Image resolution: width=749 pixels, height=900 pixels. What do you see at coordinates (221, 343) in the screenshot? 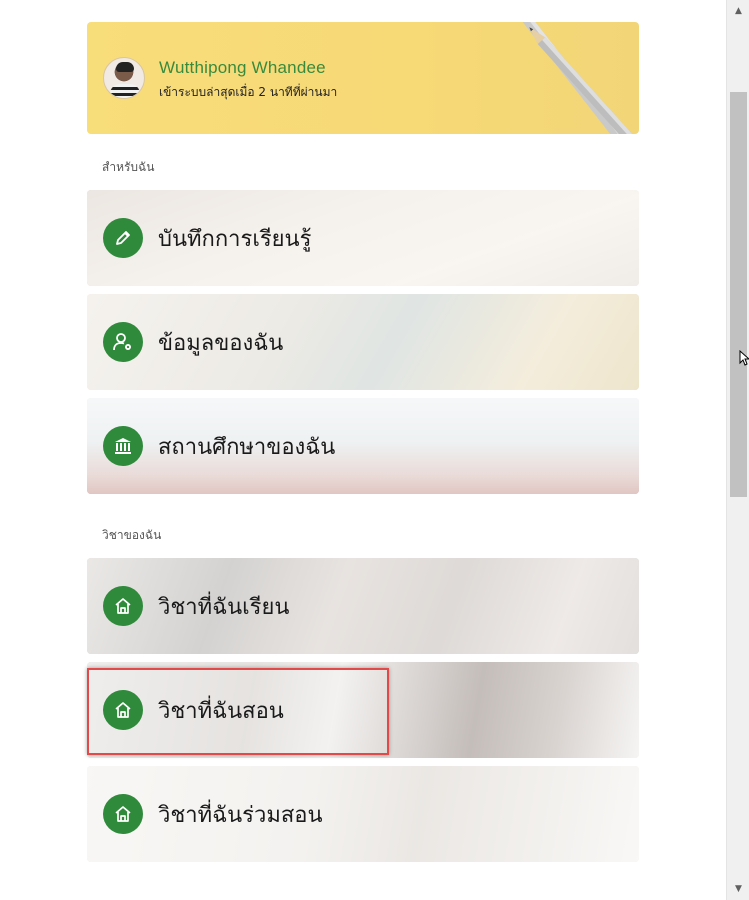
I see `menu-label: ข้อมูลของฉัน` at bounding box center [221, 343].